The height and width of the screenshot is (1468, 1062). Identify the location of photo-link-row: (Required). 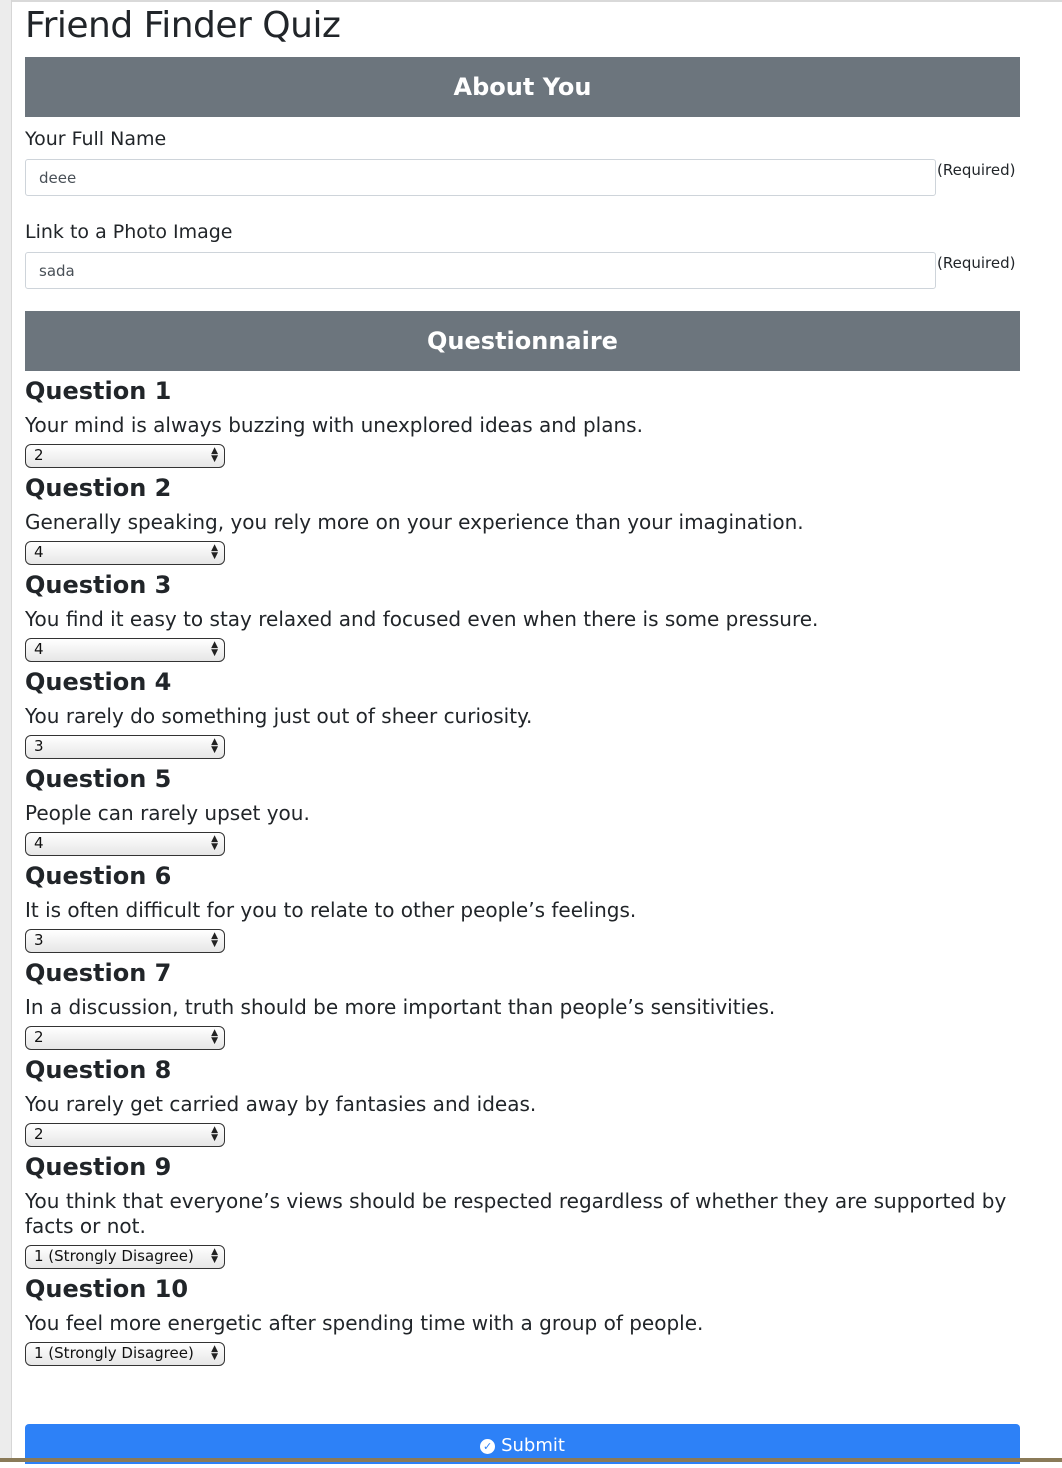
(522, 270).